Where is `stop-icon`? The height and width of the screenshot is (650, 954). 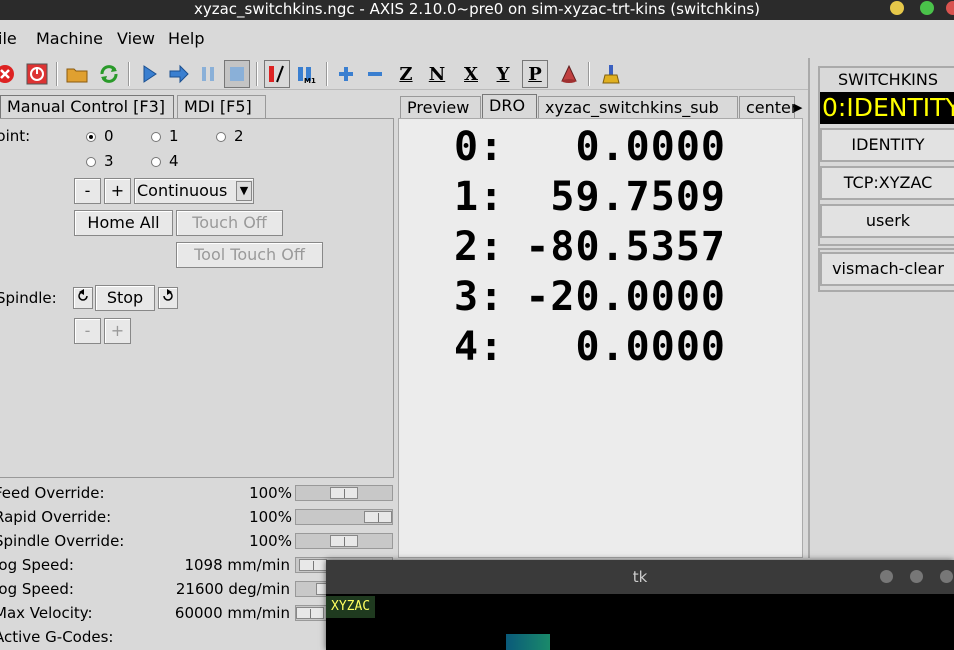
stop-icon is located at coordinates (237, 74).